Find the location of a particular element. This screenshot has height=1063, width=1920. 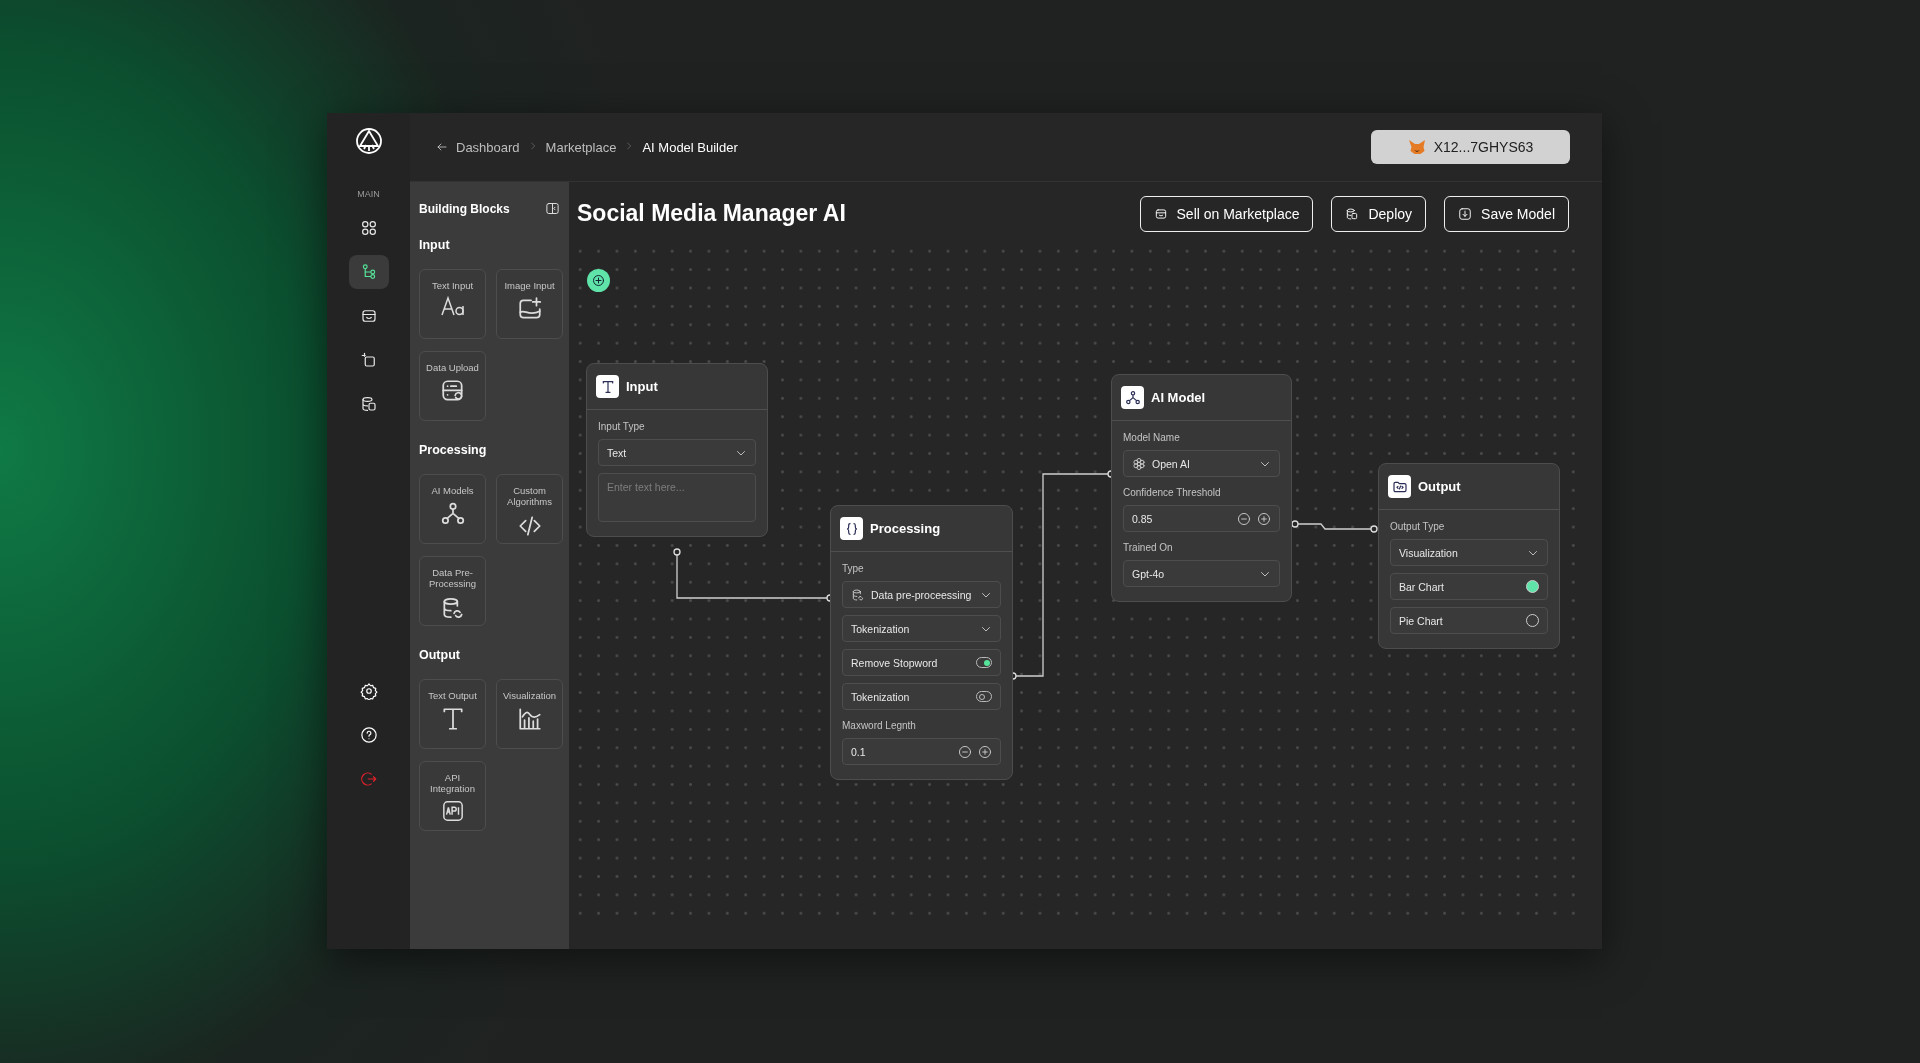

dropdown: Text is located at coordinates (677, 452).